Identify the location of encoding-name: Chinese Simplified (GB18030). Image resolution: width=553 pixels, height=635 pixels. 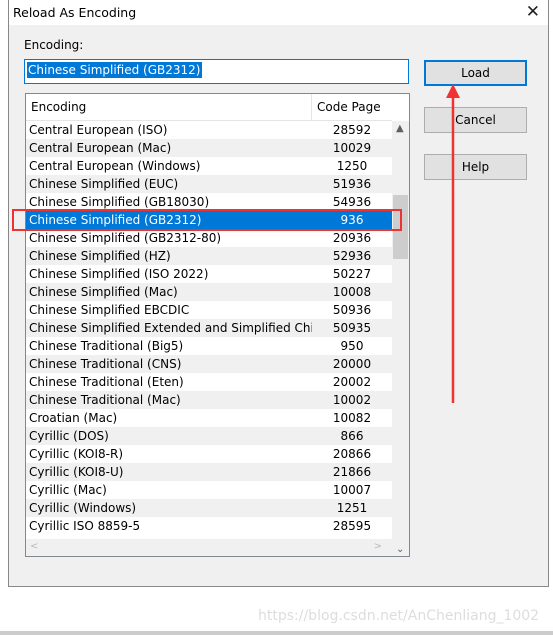
(119, 202).